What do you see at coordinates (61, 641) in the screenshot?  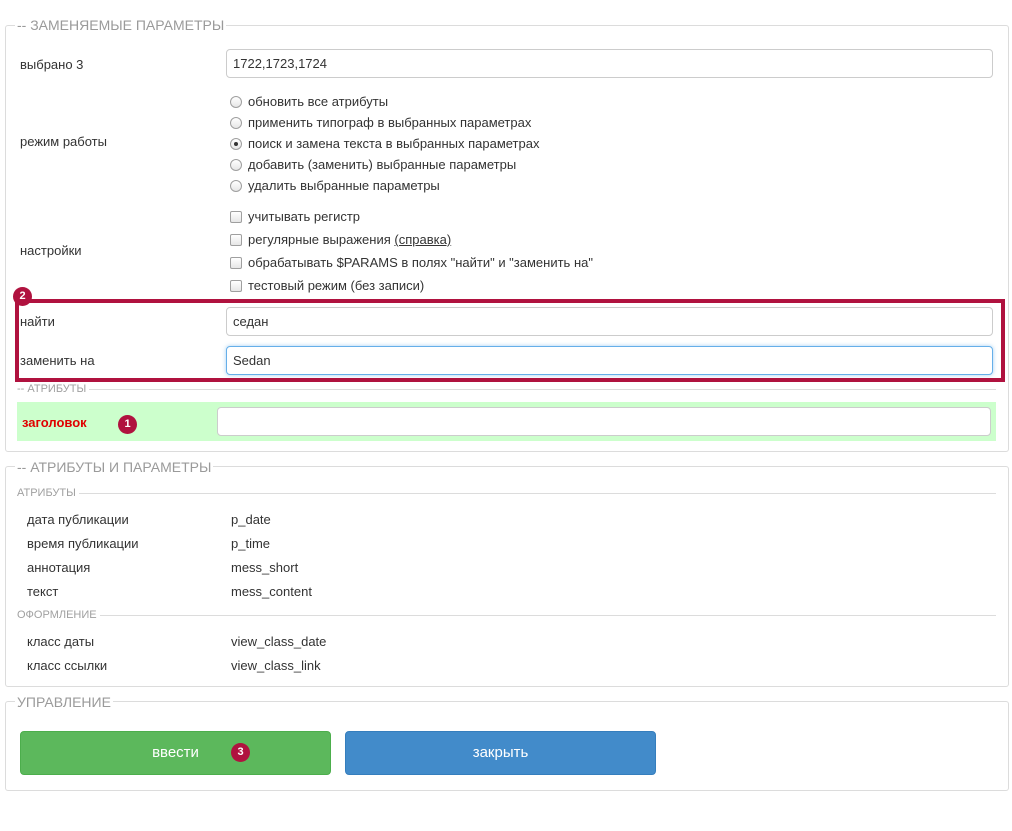 I see `design-label: класс даты` at bounding box center [61, 641].